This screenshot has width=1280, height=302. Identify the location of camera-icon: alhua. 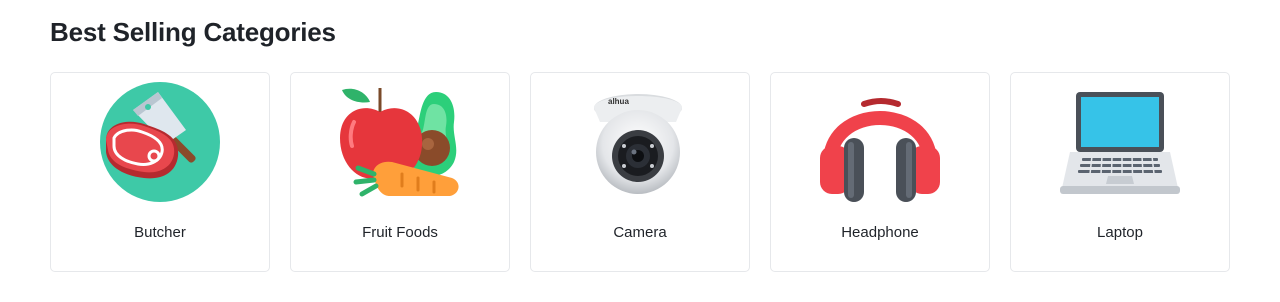
(640, 142).